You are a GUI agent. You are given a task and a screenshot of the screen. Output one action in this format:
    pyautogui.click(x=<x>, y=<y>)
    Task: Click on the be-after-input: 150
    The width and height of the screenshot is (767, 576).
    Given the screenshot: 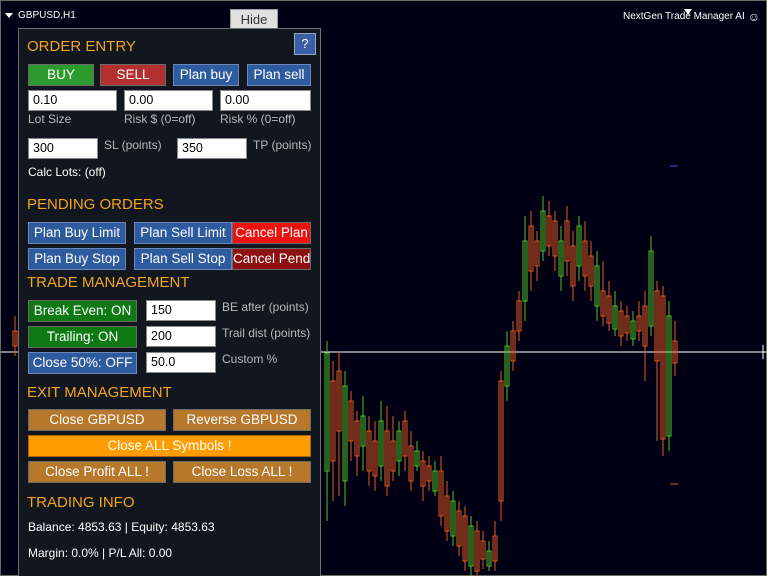 What is the action you would take?
    pyautogui.click(x=181, y=310)
    